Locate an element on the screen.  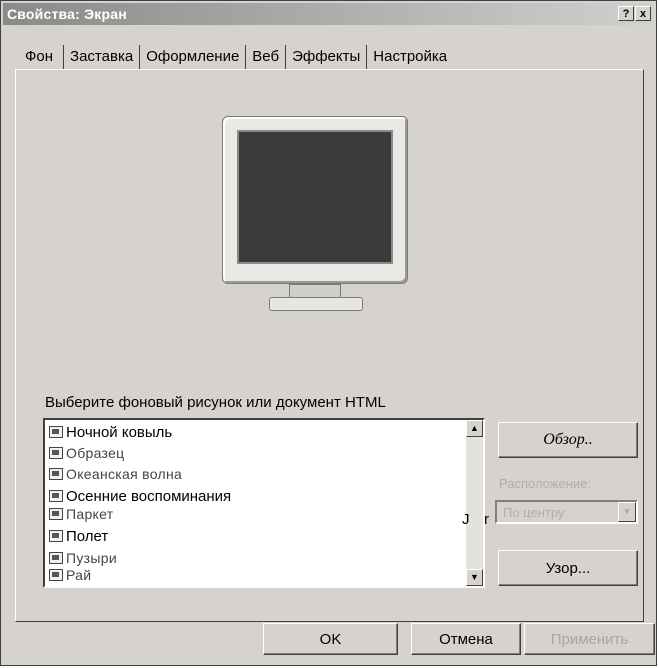
list-item-label: Океанская волна is located at coordinates (124, 474).